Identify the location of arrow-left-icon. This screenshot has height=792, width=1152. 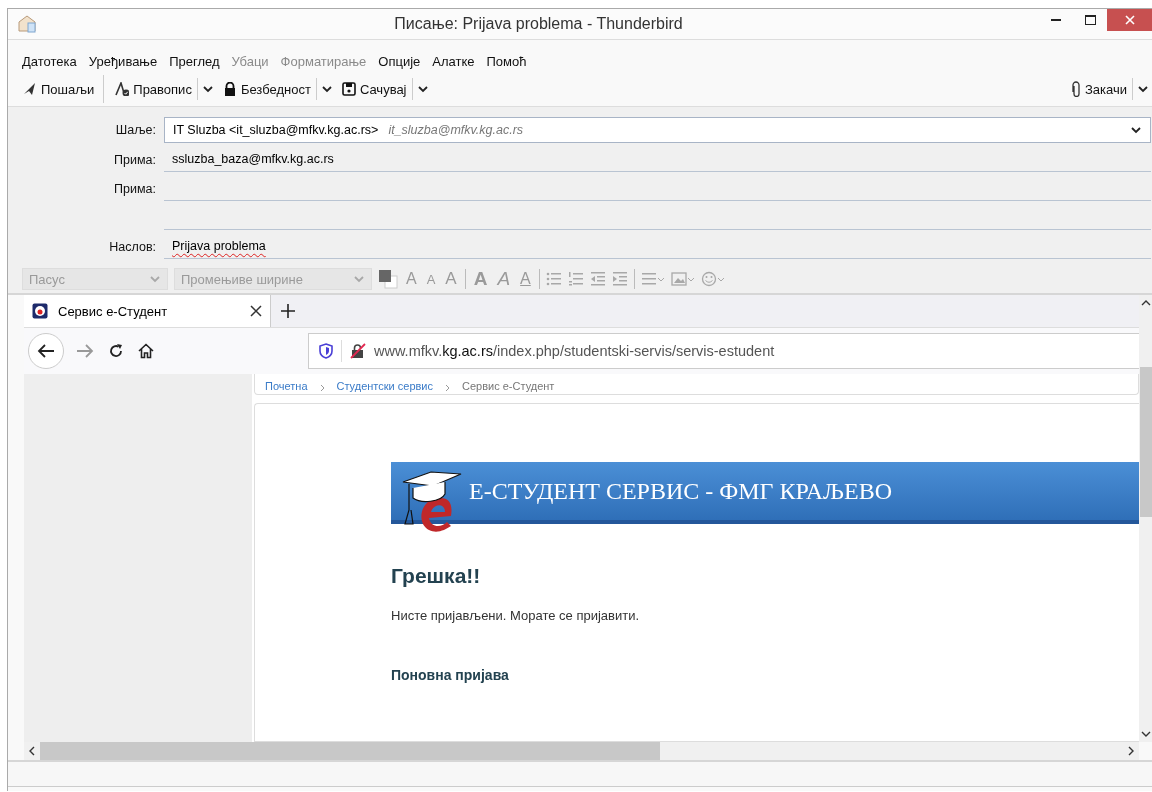
(46, 351).